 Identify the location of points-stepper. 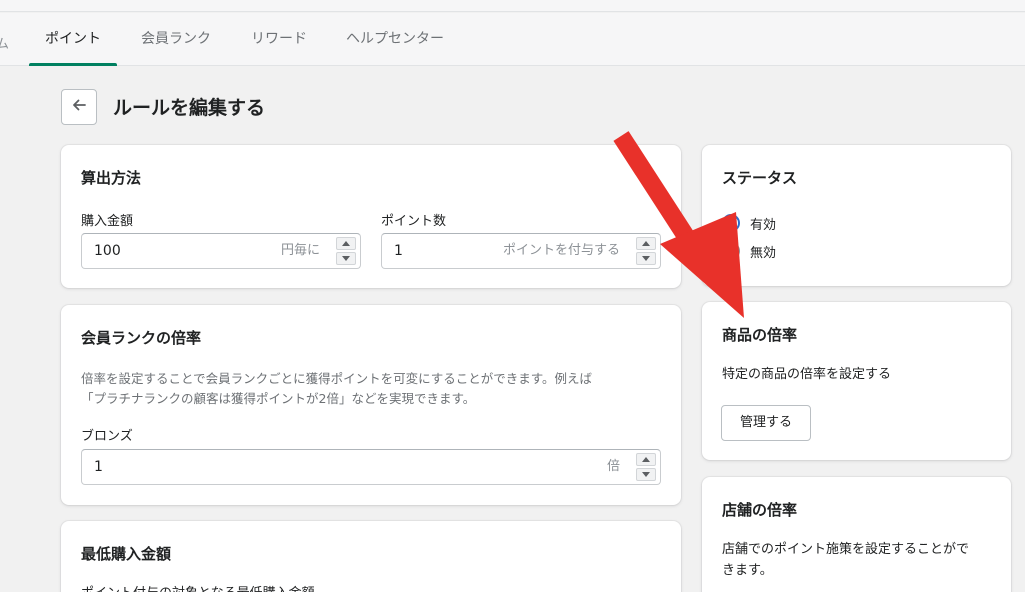
(646, 251).